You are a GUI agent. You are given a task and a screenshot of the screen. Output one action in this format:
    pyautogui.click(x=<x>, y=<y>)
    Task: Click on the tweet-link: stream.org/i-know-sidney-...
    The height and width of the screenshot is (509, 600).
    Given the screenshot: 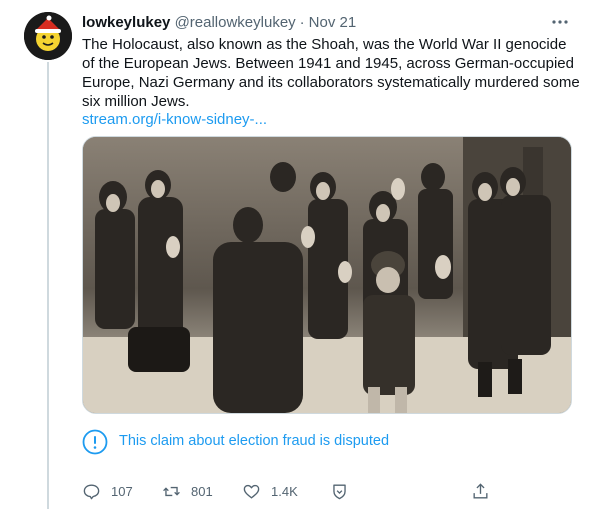 What is the action you would take?
    pyautogui.click(x=174, y=119)
    